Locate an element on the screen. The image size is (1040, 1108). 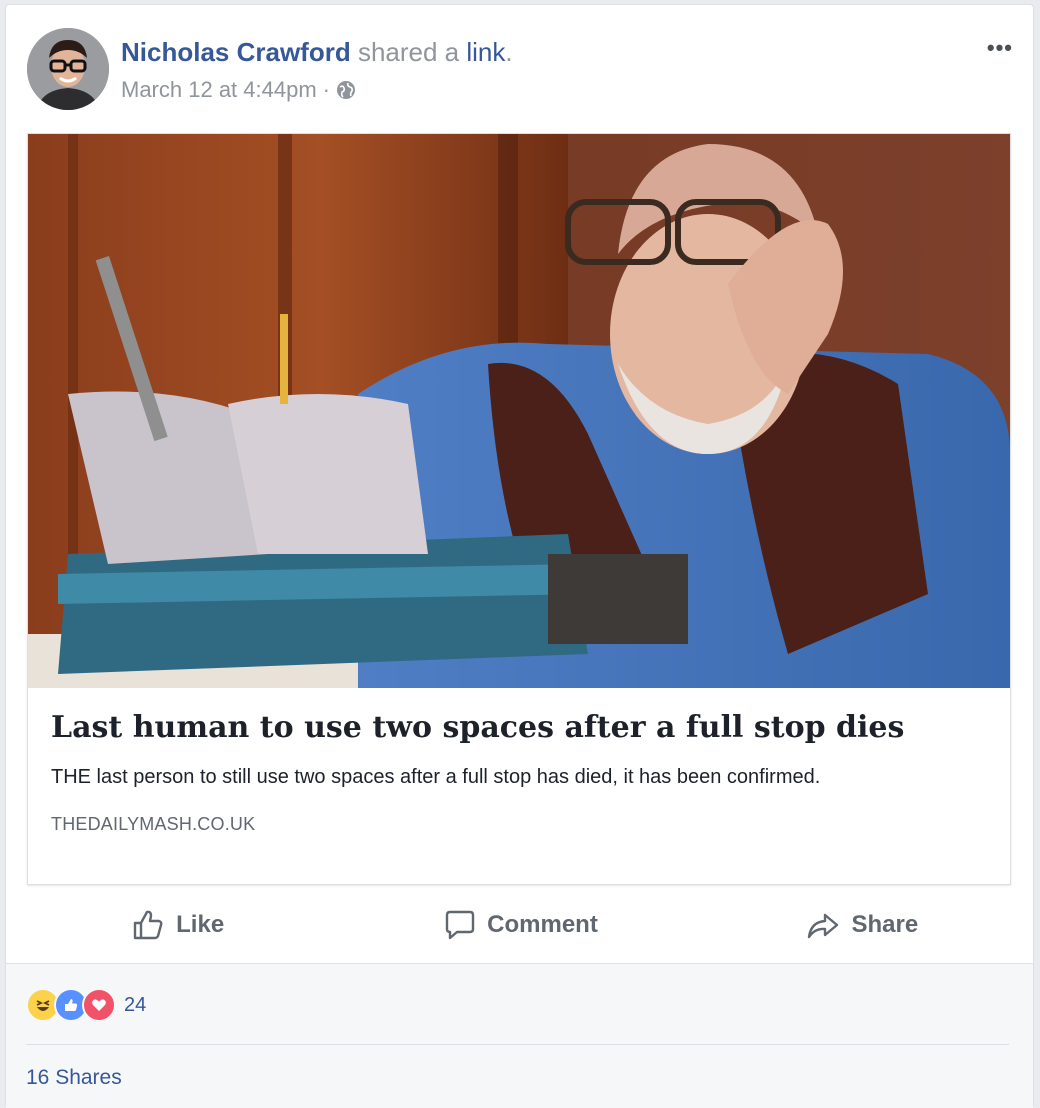
link-domain: THEDAILYMASH.CO.UK is located at coordinates (153, 824).